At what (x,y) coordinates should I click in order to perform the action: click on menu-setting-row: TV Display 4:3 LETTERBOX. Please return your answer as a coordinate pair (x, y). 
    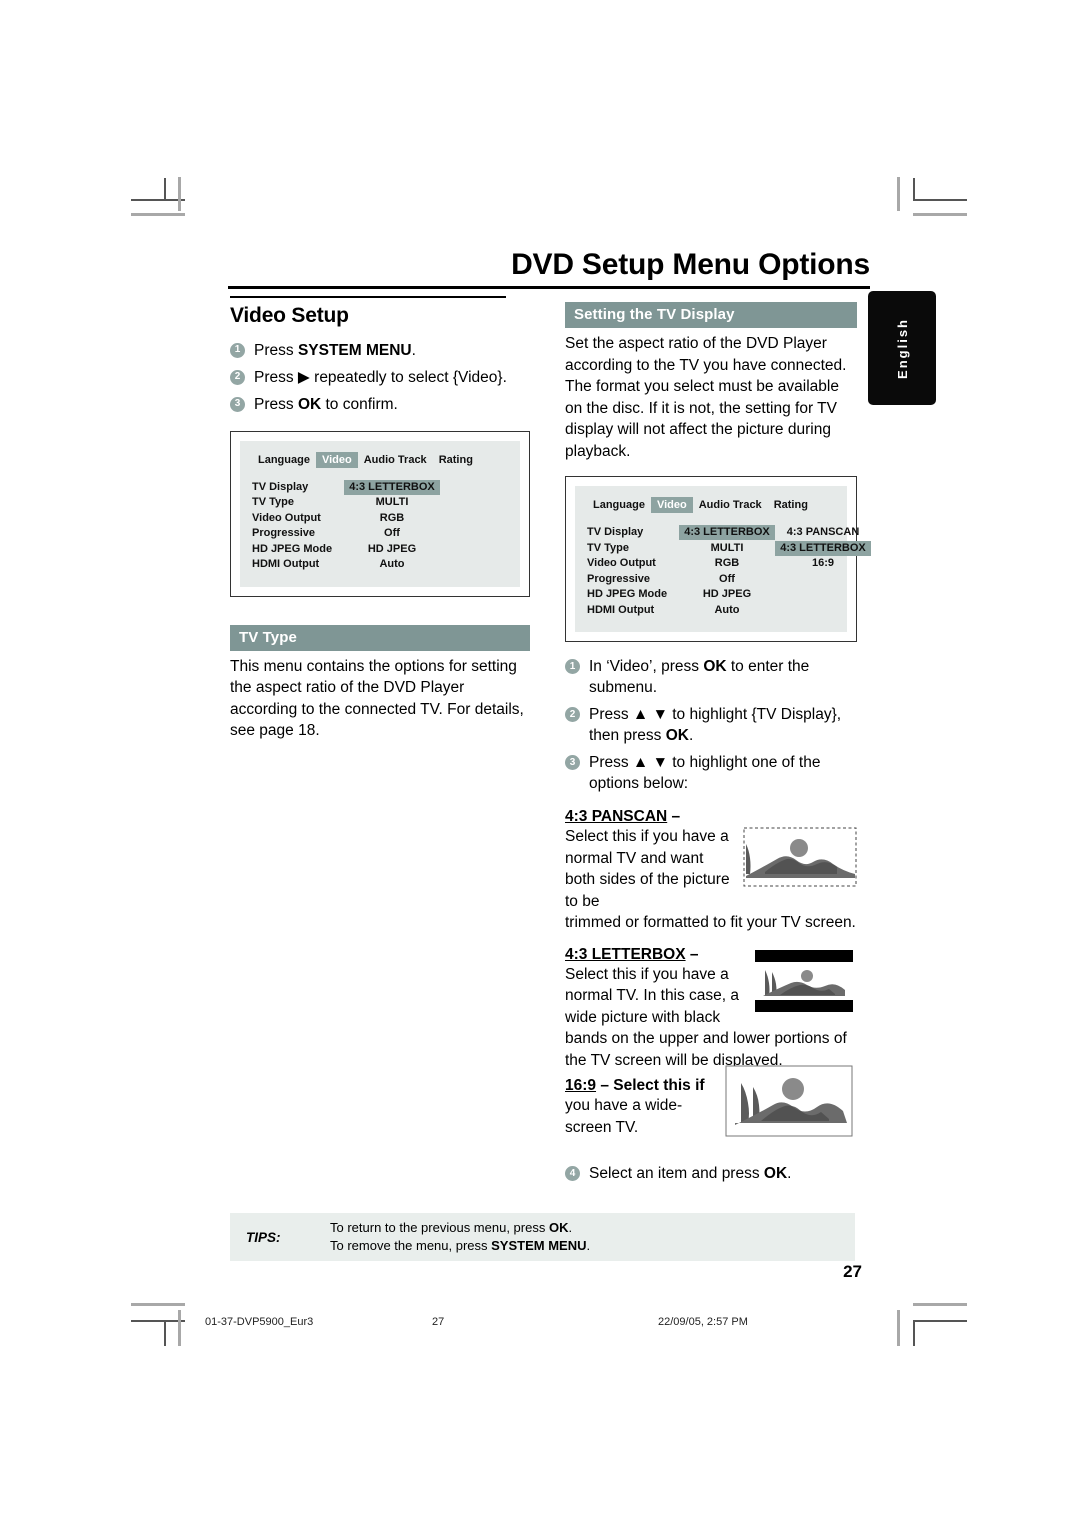
    Looking at the image, I should click on (380, 487).